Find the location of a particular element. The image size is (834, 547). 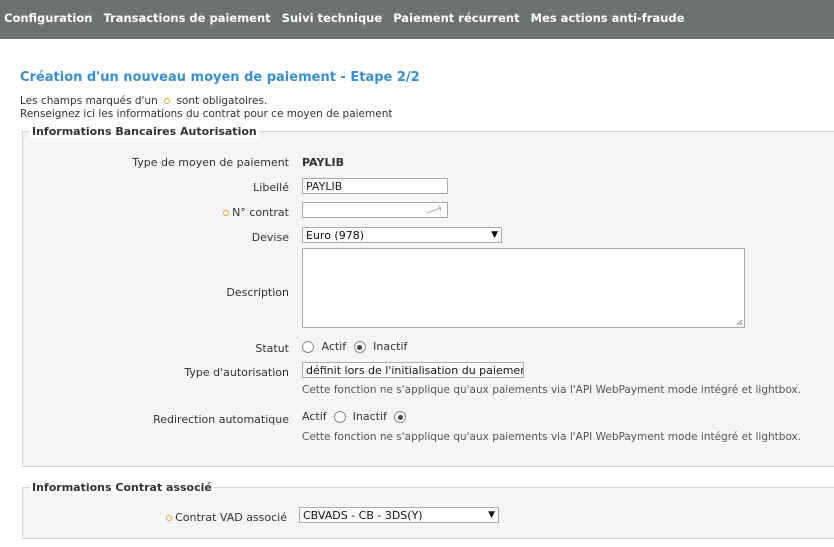

status-inactif-radio is located at coordinates (359, 347).